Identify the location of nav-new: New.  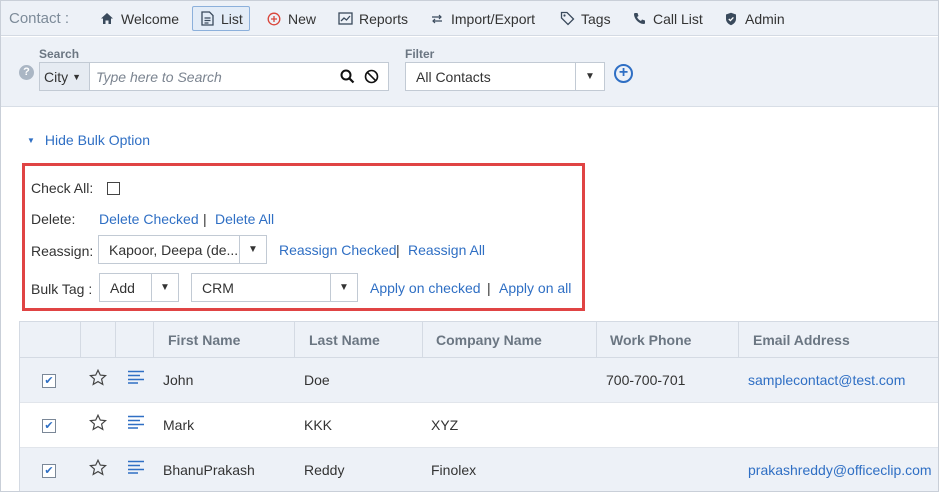
(291, 18).